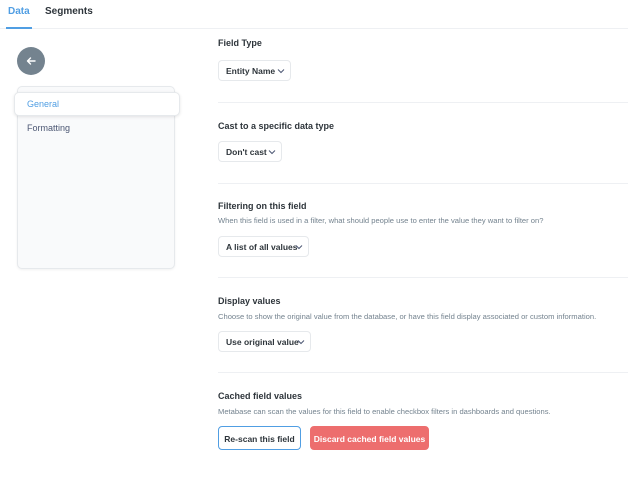 This screenshot has height=500, width=628. Describe the element at coordinates (276, 126) in the screenshot. I see `section-title: Cast to a specific data type` at that location.